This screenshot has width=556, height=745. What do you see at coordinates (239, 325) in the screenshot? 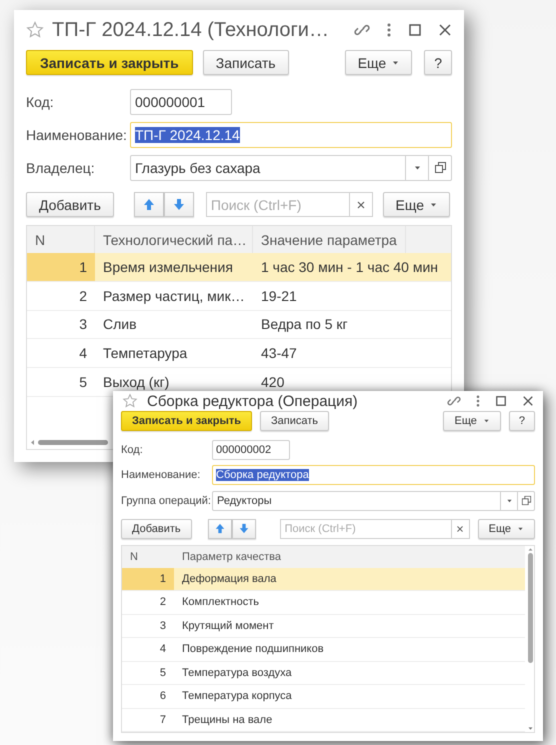
I see `table-row: 3 Слив Ведра по 5 кг` at bounding box center [239, 325].